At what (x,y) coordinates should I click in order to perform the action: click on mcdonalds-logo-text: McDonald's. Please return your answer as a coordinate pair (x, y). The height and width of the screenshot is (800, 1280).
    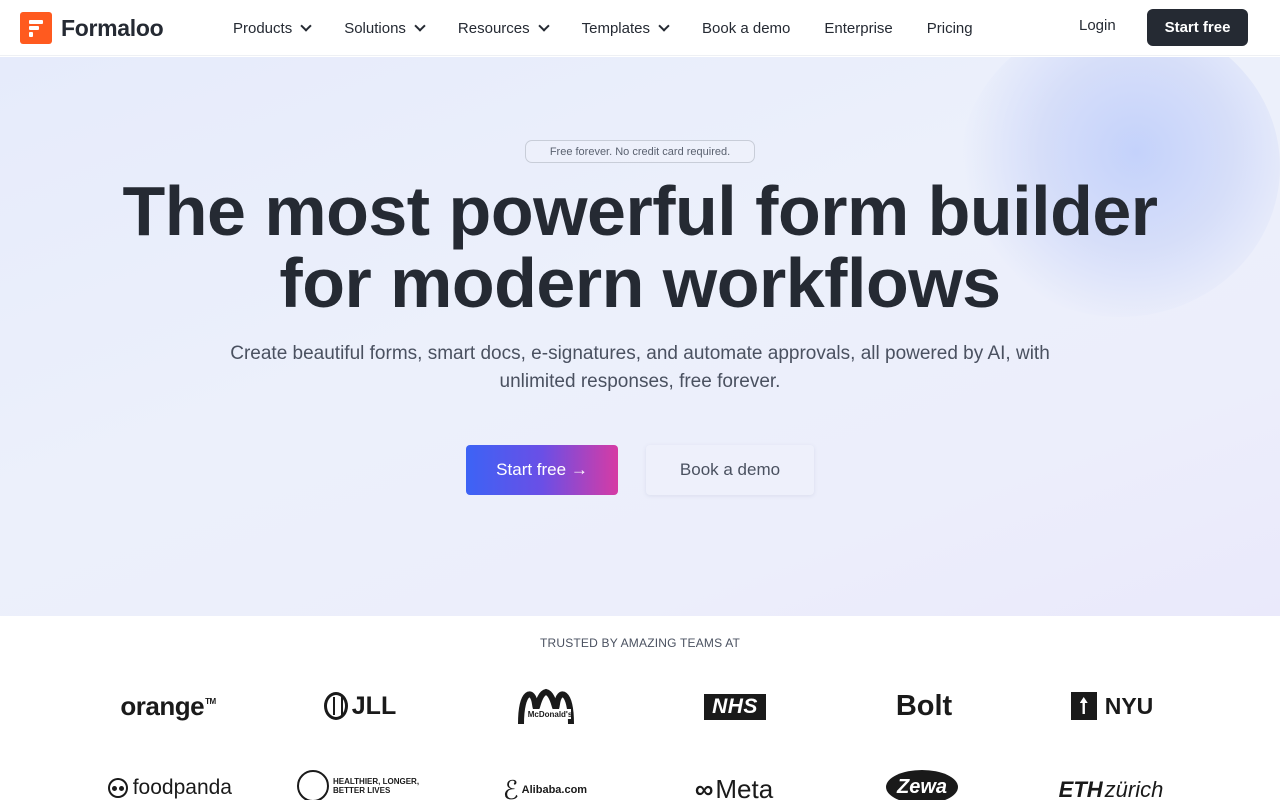
    Looking at the image, I should click on (550, 714).